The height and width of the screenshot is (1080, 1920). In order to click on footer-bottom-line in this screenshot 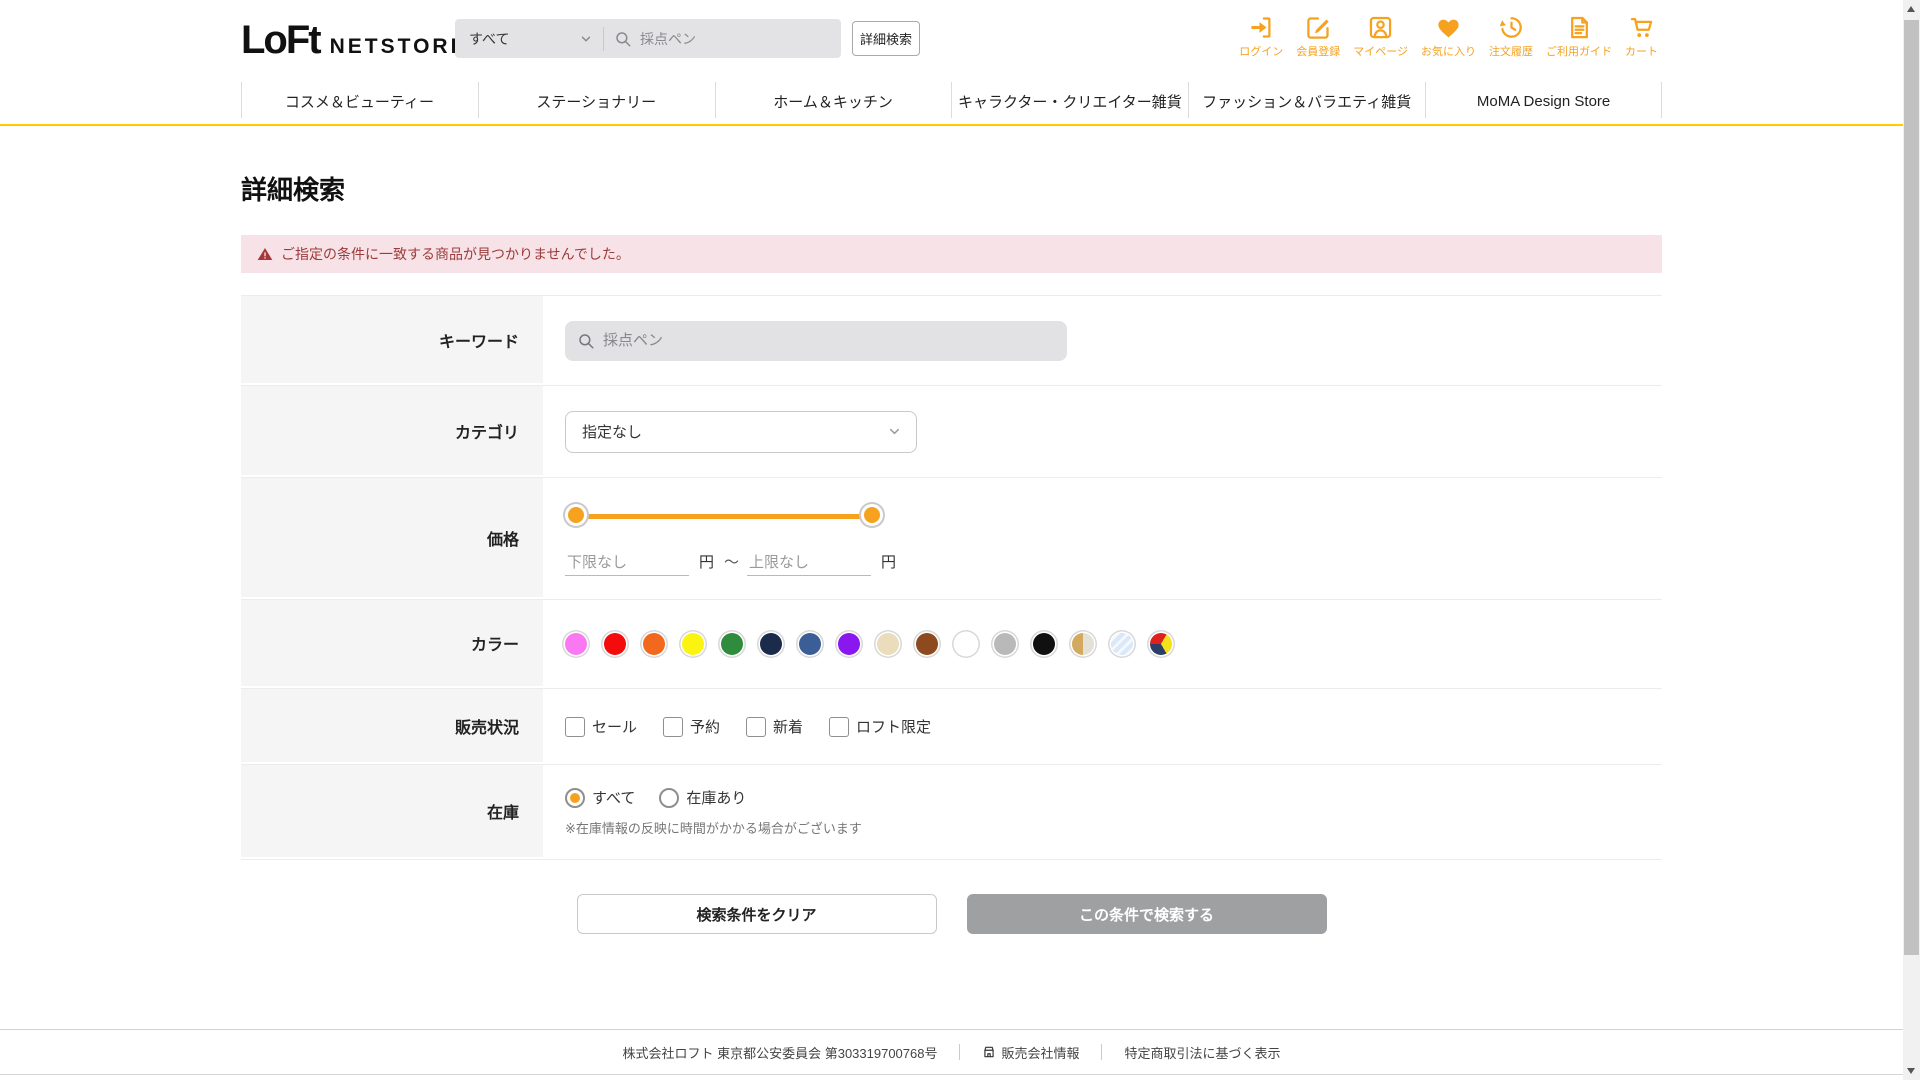, I will do `click(951, 1074)`.